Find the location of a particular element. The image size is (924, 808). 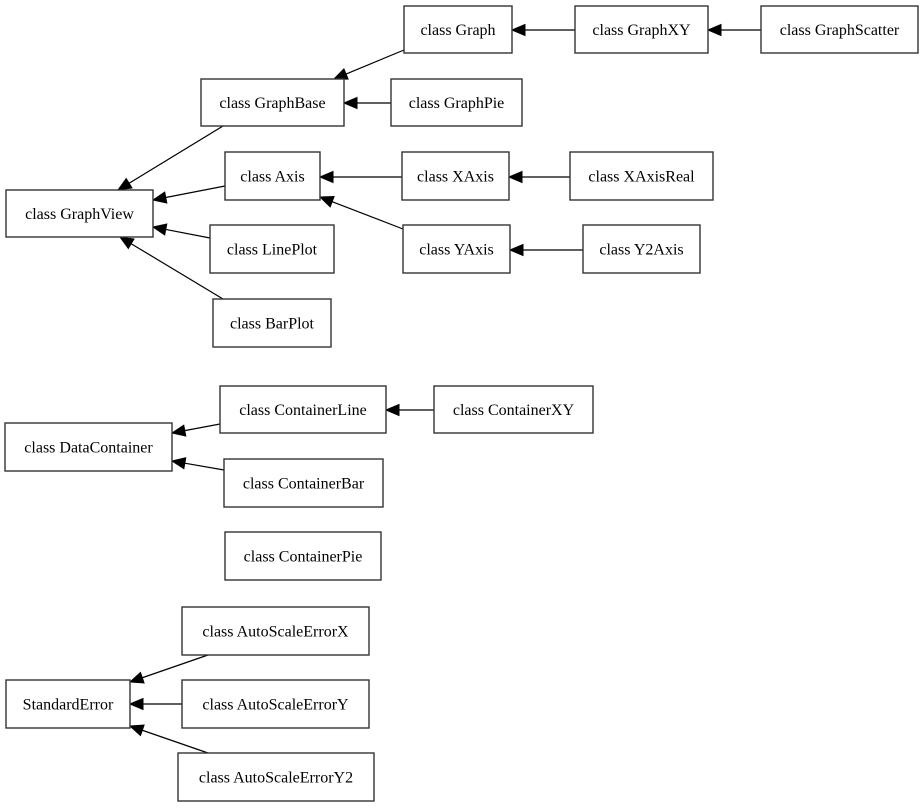

node-graphbase: class GraphBase is located at coordinates (272, 102).